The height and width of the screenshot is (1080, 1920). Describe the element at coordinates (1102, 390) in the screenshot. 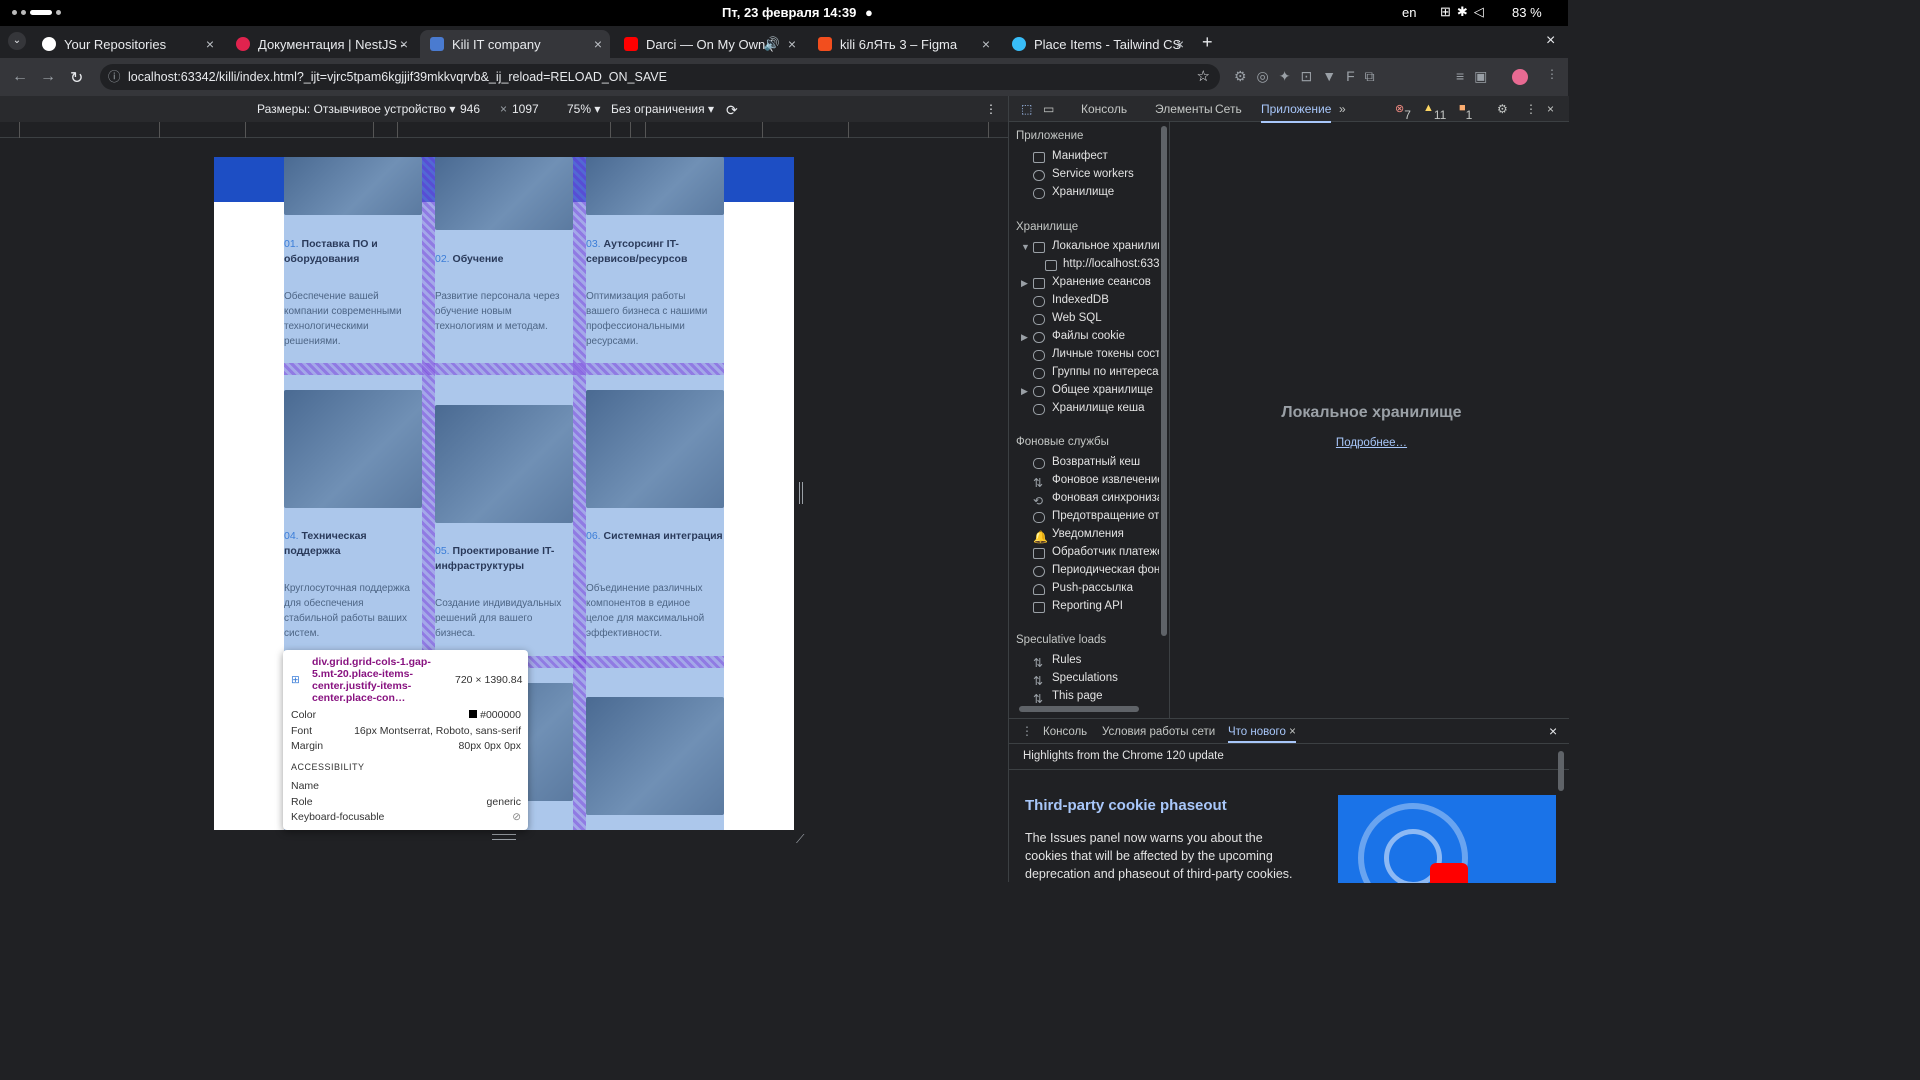

I see `sidebar-item-shared-storage: Общее хранилище` at that location.